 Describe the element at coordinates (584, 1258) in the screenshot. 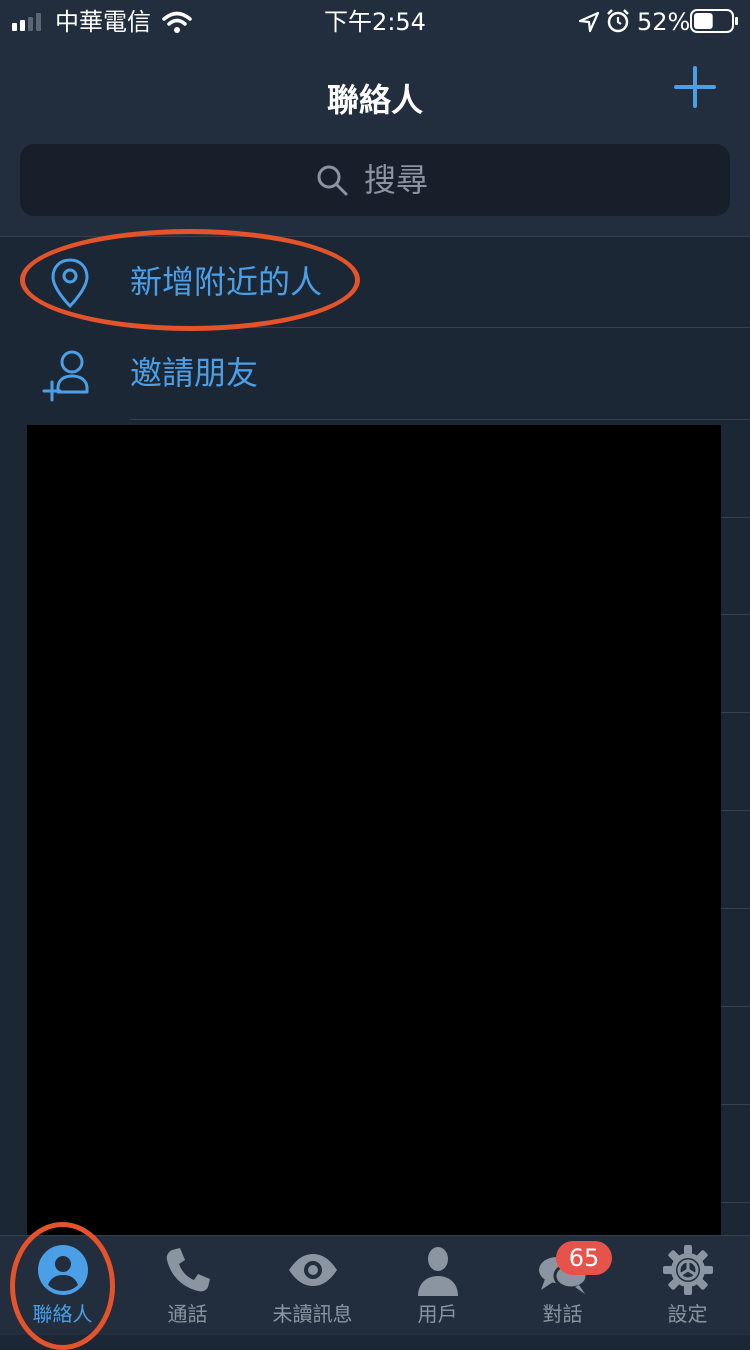

I see `chat-unread-badge: 65` at that location.